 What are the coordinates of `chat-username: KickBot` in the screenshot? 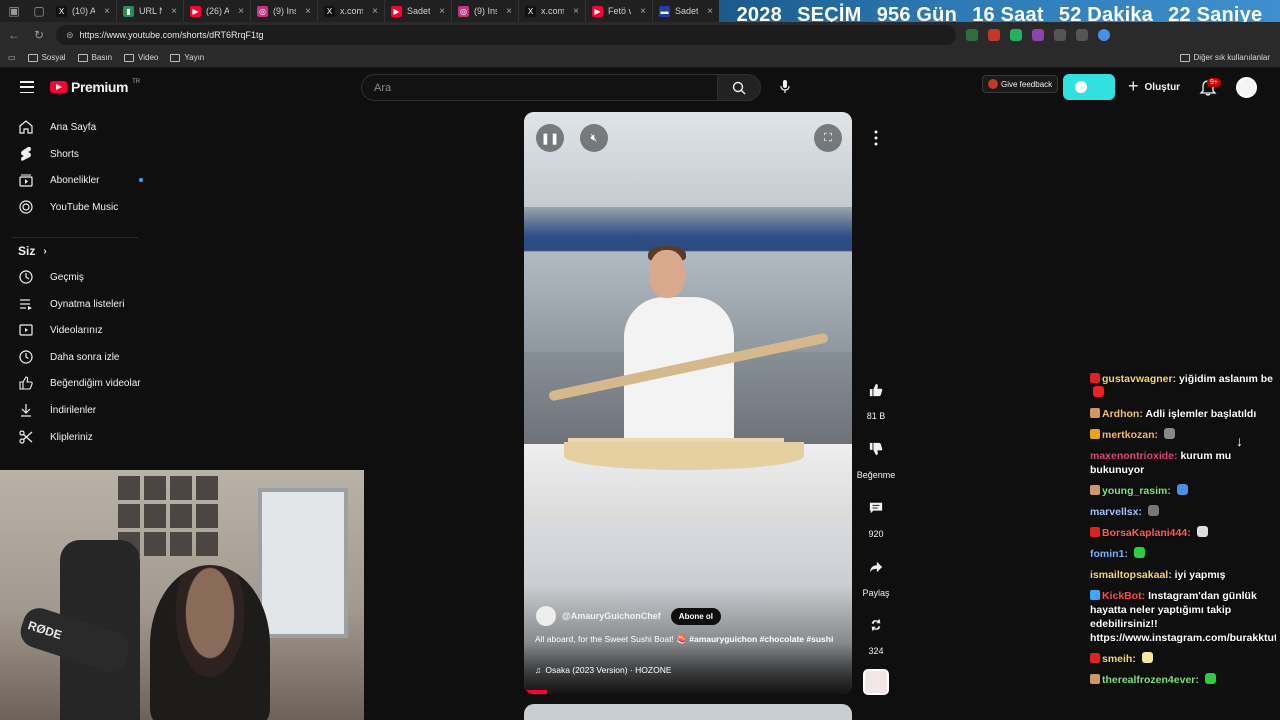 It's located at (1122, 596).